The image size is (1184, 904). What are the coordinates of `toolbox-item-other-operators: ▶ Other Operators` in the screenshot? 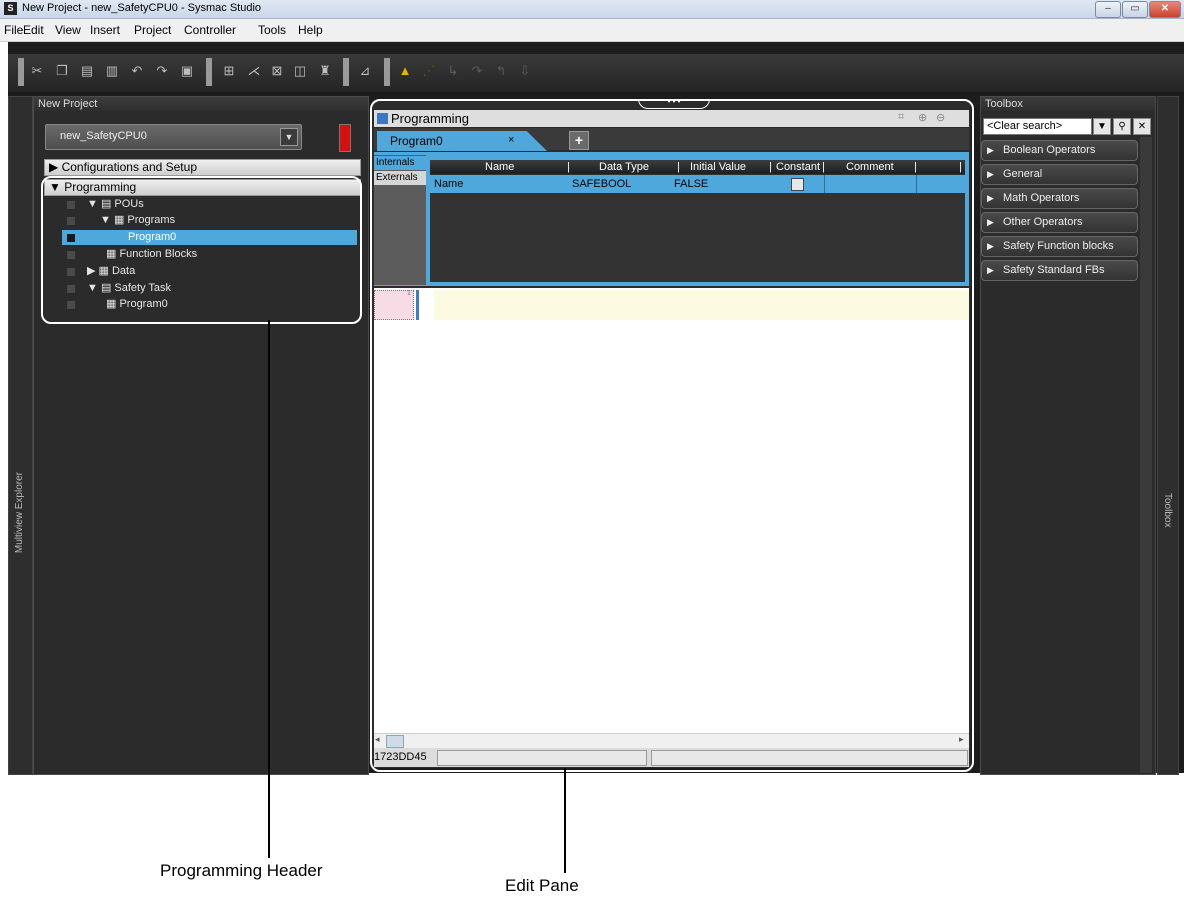 It's located at (1059, 222).